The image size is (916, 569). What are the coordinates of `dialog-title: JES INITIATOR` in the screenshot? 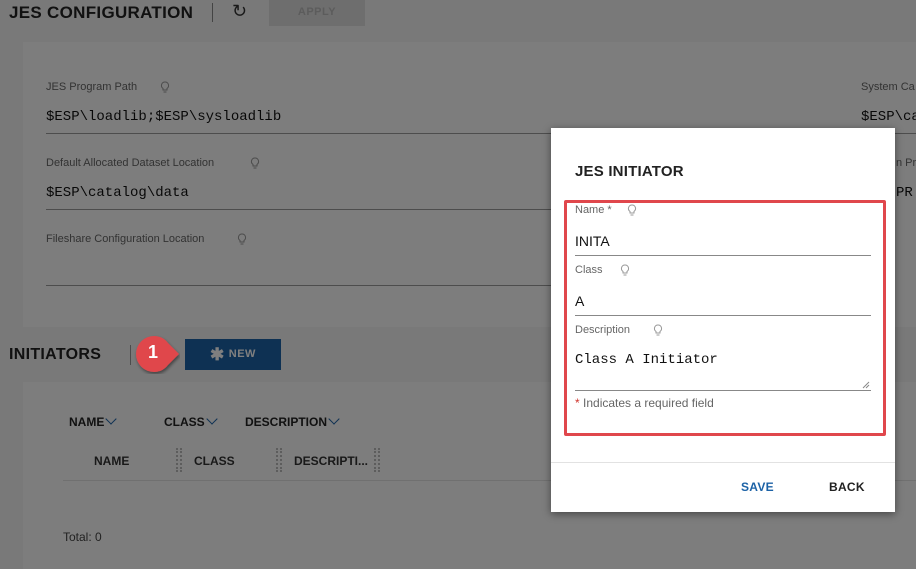 It's located at (629, 171).